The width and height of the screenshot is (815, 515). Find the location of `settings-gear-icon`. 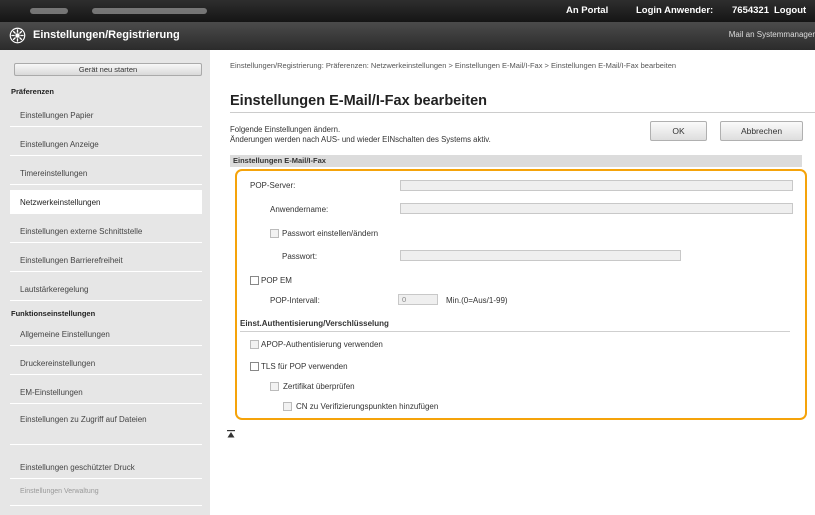

settings-gear-icon is located at coordinates (17, 35).